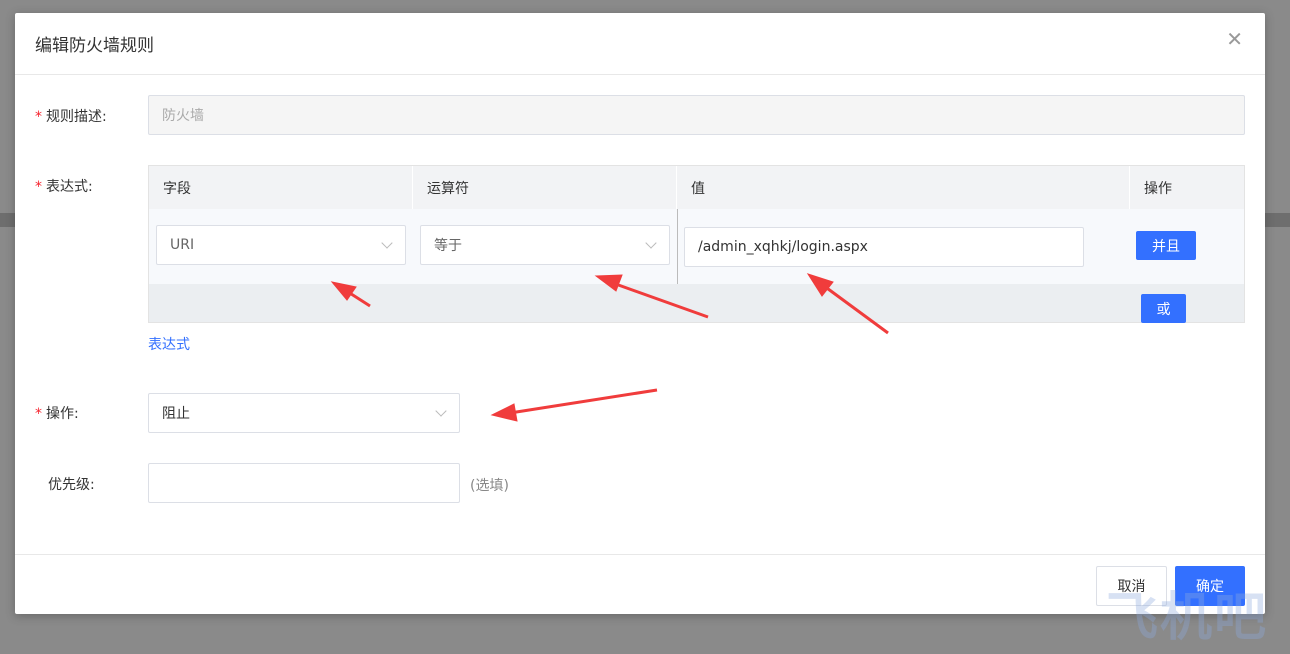  What do you see at coordinates (176, 414) in the screenshot?
I see `action-select-value: 阻止` at bounding box center [176, 414].